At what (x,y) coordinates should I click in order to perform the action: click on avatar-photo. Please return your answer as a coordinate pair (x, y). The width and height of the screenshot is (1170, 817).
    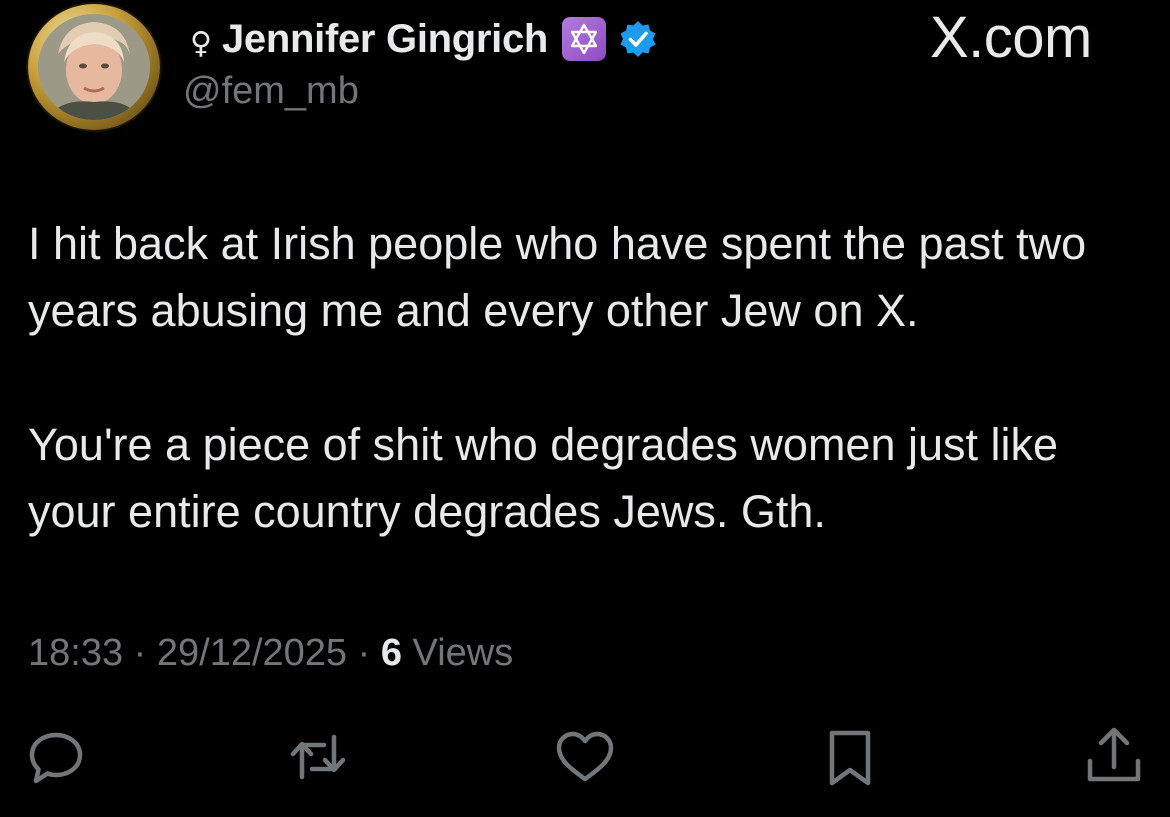
    Looking at the image, I should click on (94, 67).